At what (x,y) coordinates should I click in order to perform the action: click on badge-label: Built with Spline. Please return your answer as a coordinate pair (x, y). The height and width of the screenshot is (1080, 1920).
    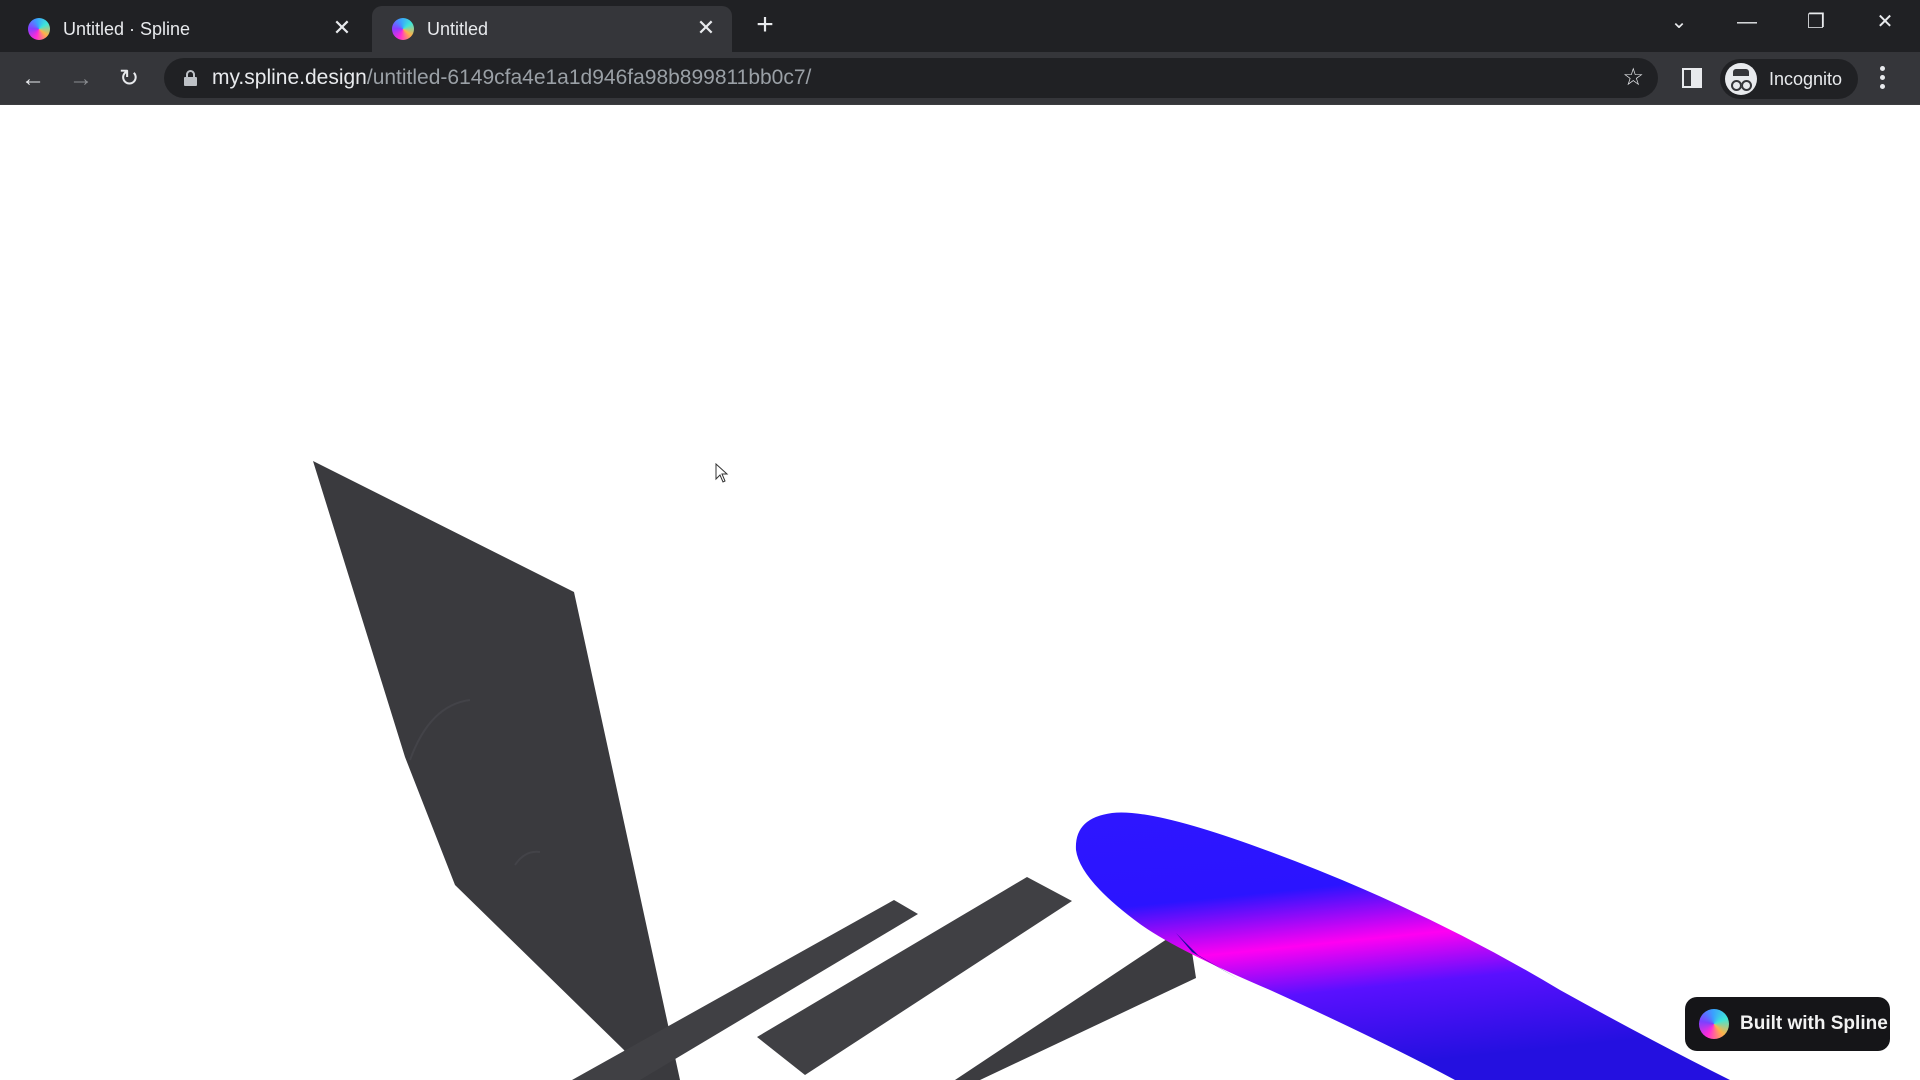
    Looking at the image, I should click on (1814, 1023).